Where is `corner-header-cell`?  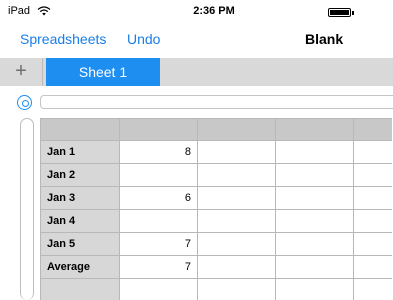 corner-header-cell is located at coordinates (80, 129).